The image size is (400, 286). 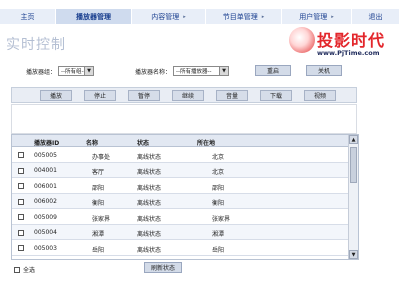 I want to click on column-header-status: 状态, so click(x=143, y=142).